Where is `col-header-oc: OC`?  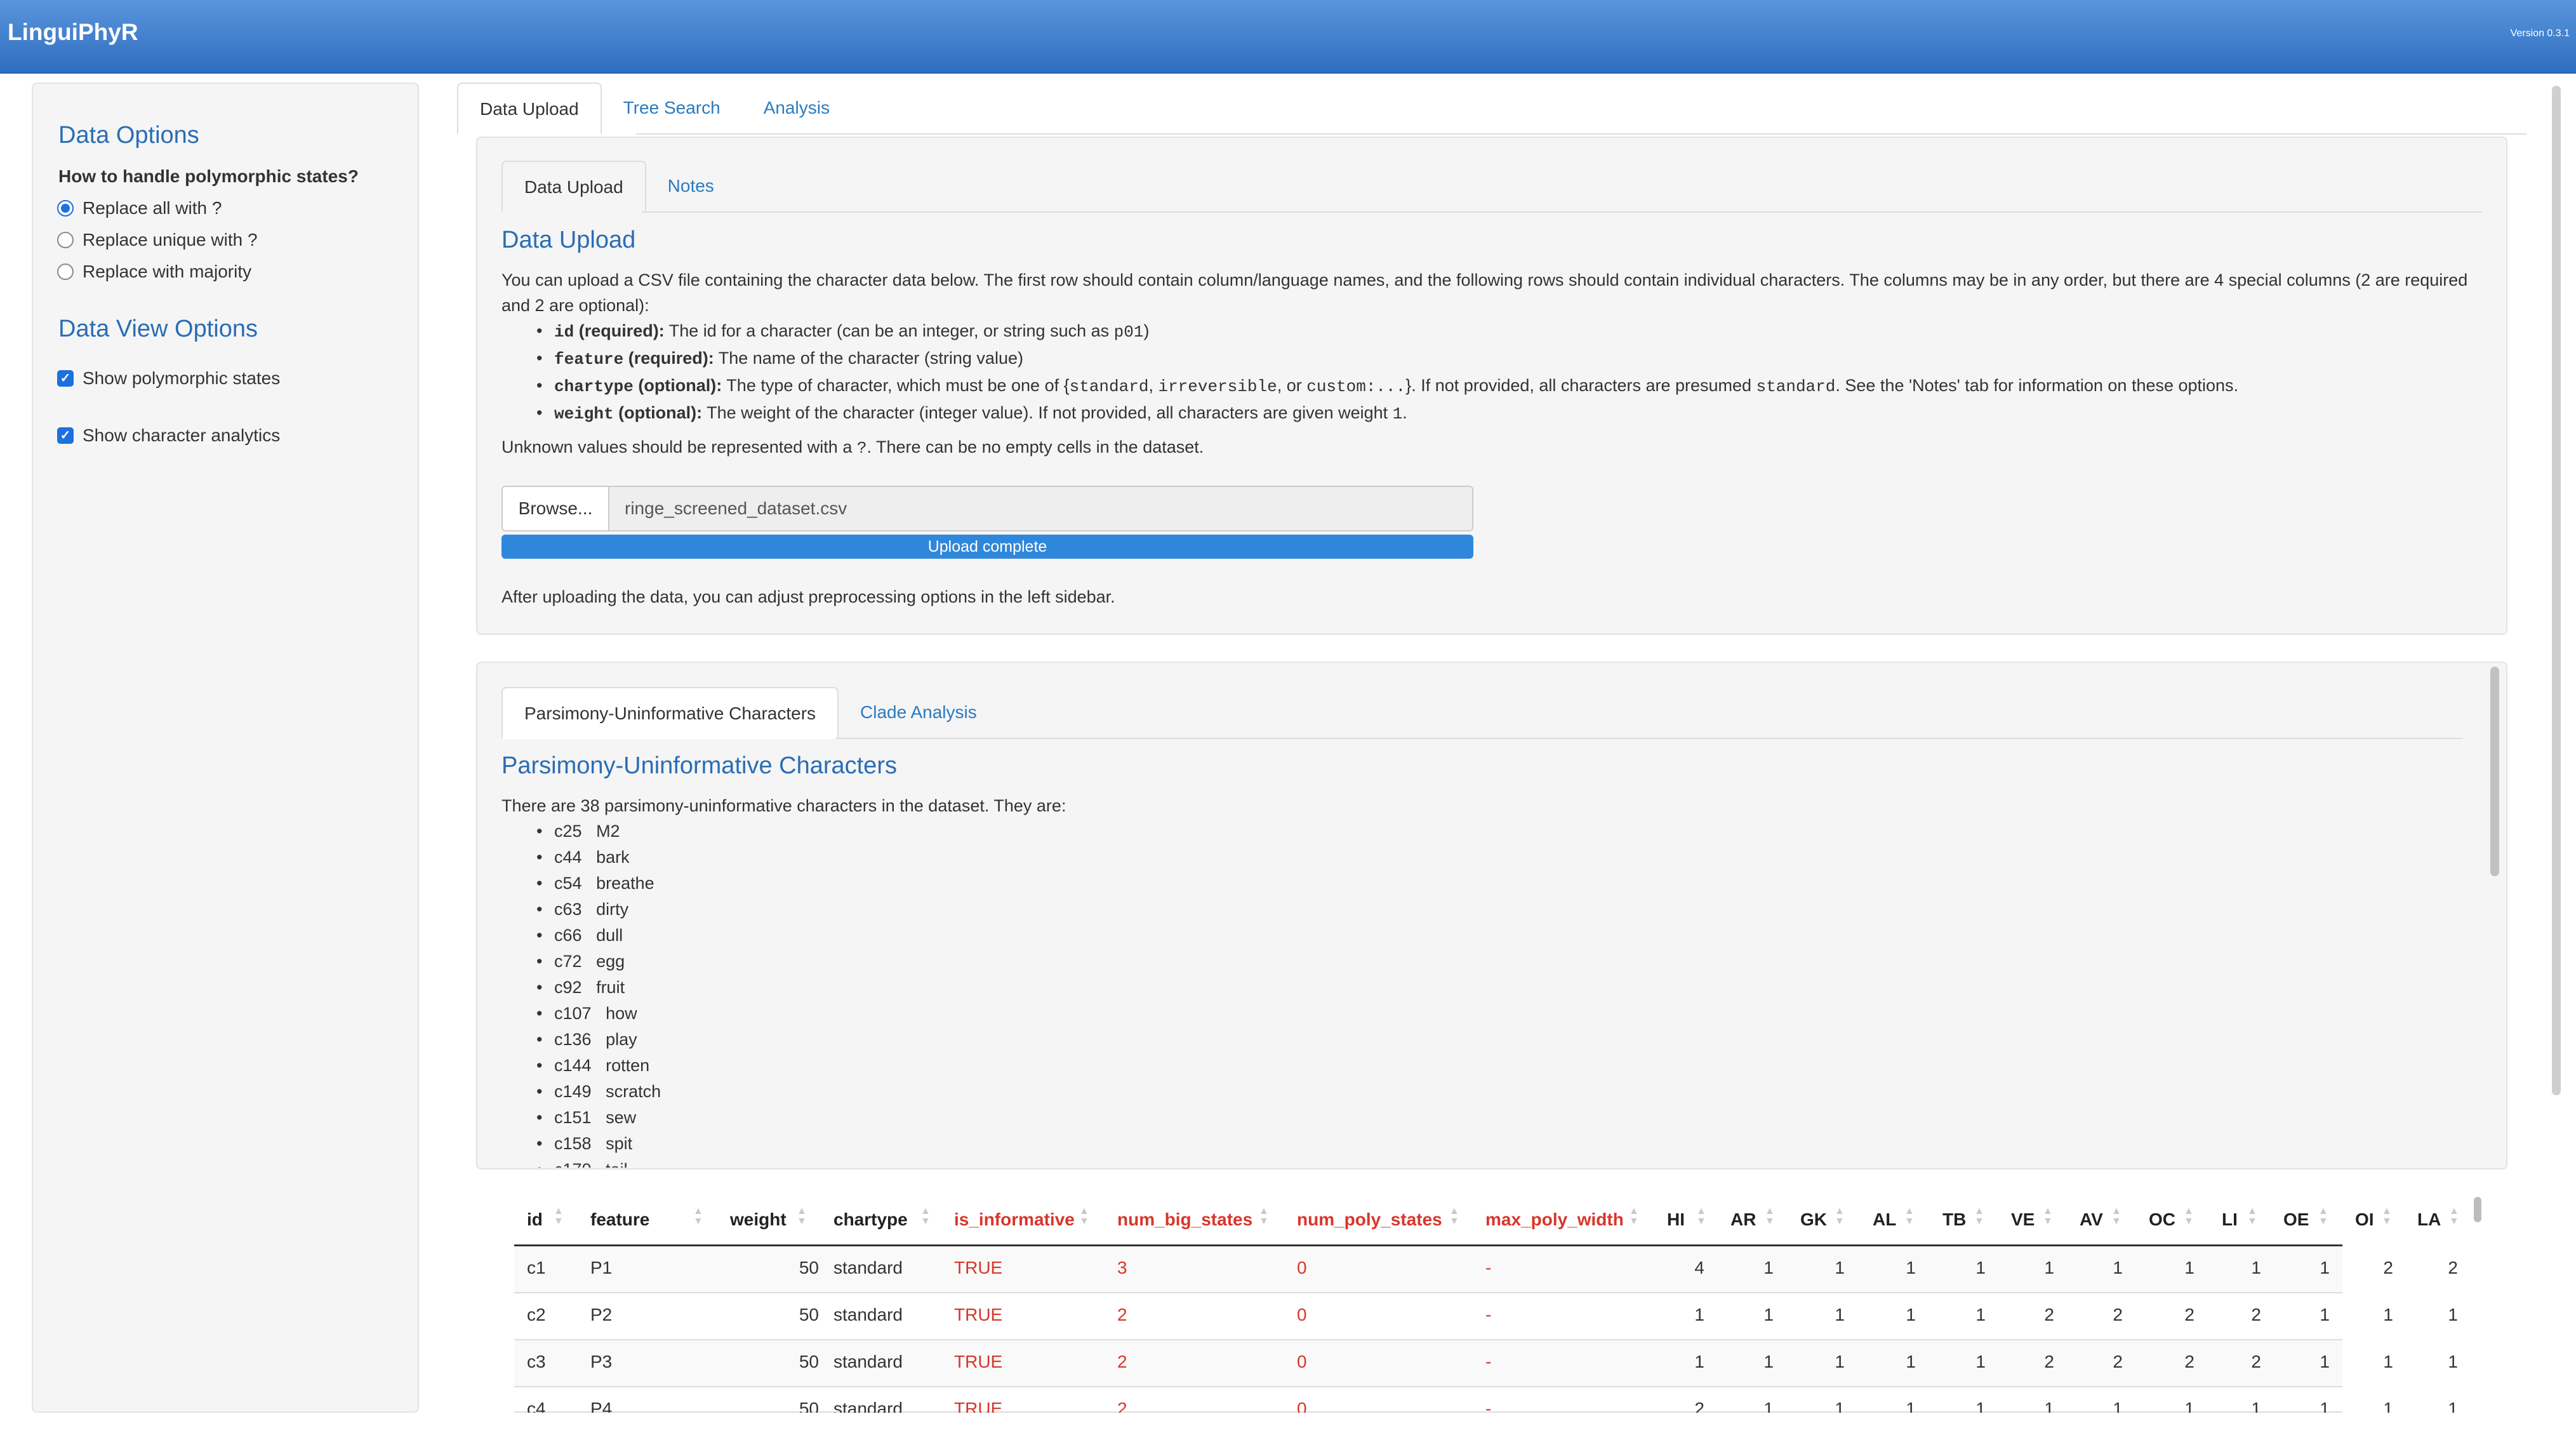
col-header-oc: OC is located at coordinates (2162, 1220).